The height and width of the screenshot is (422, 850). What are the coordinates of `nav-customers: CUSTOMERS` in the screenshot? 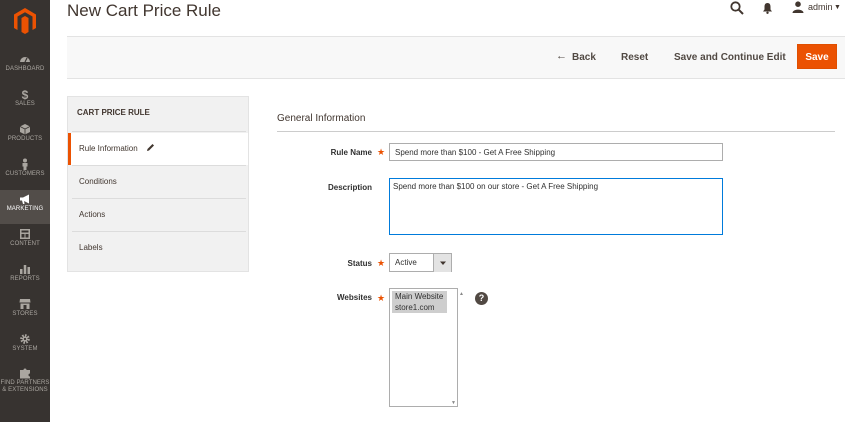 It's located at (25, 172).